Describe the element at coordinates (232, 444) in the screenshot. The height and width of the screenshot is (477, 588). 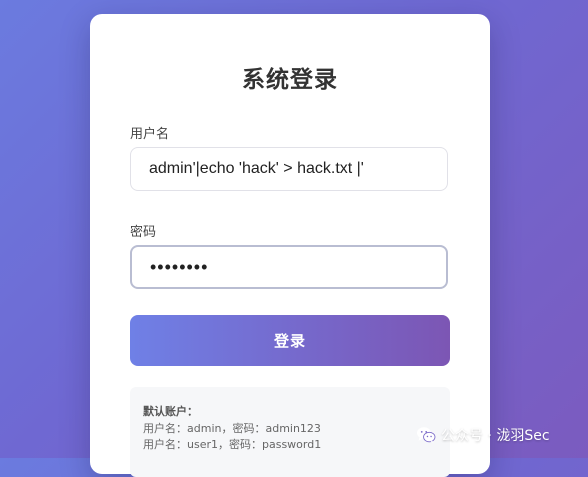
I see `hint-line-user1: 用户名：user1，密码：password1` at that location.